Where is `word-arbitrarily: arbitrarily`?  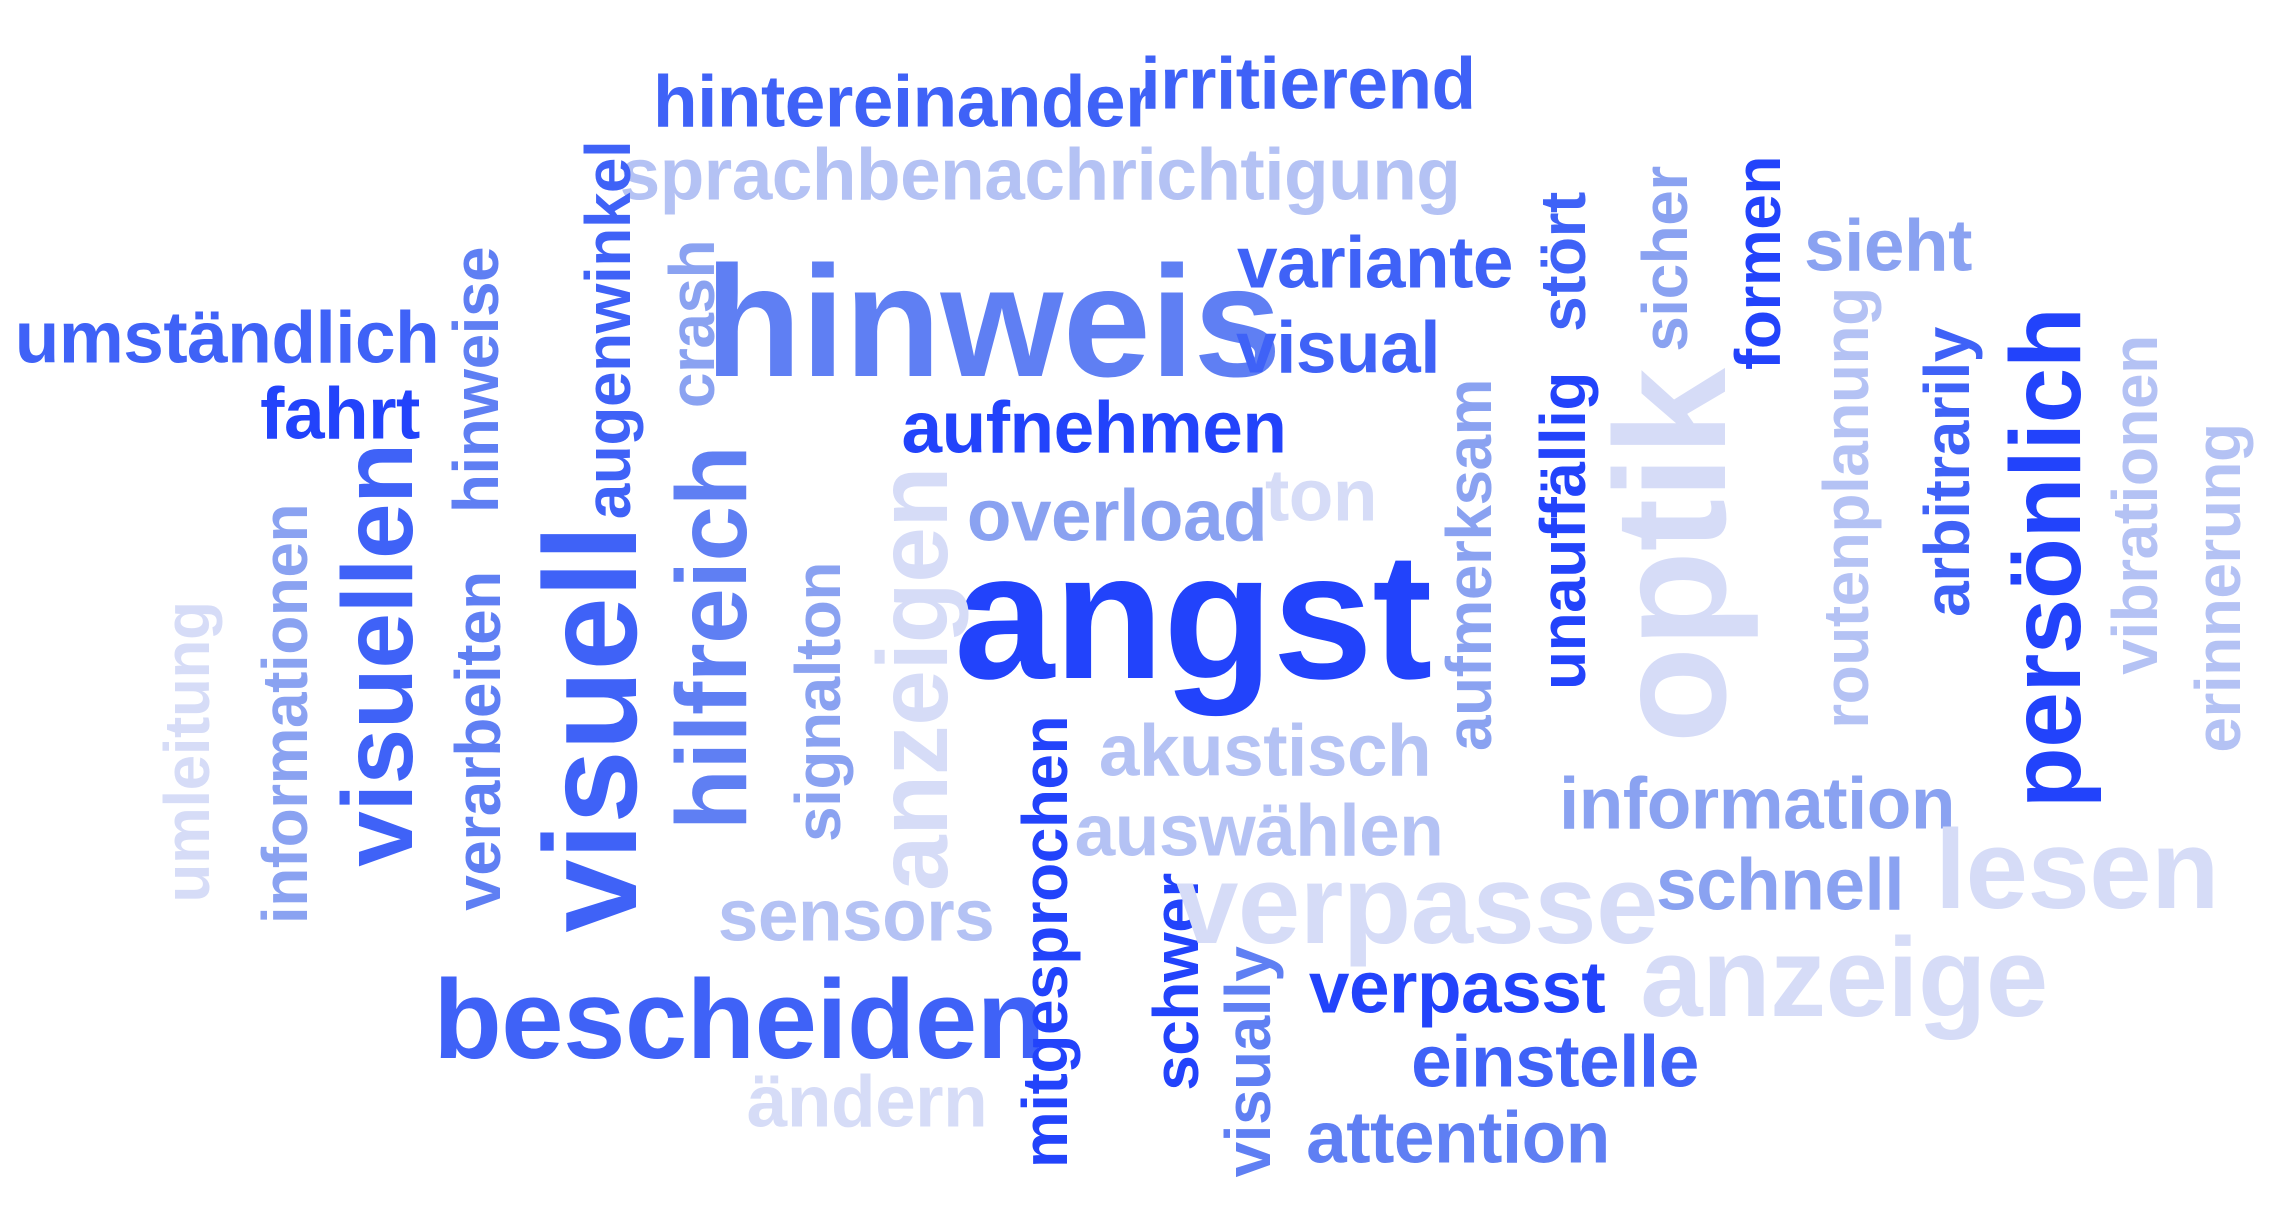 word-arbitrarily: arbitrarily is located at coordinates (1947, 472).